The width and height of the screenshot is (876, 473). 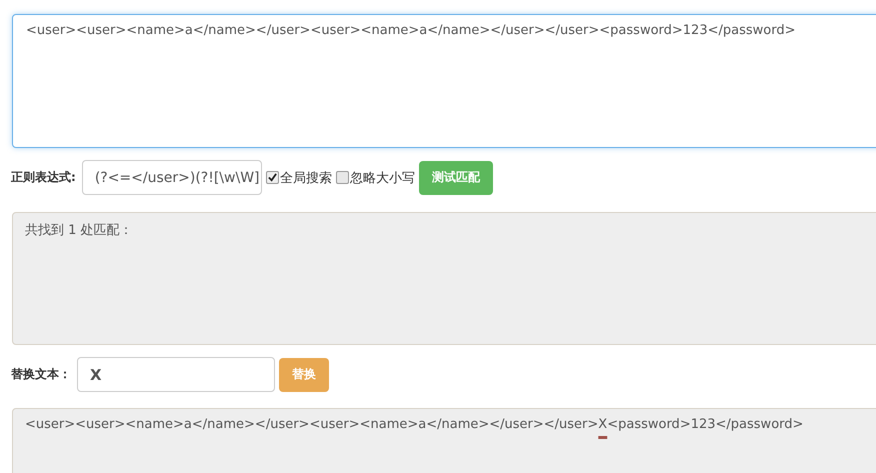 I want to click on option-checkbox: 忽略大小写, so click(x=375, y=177).